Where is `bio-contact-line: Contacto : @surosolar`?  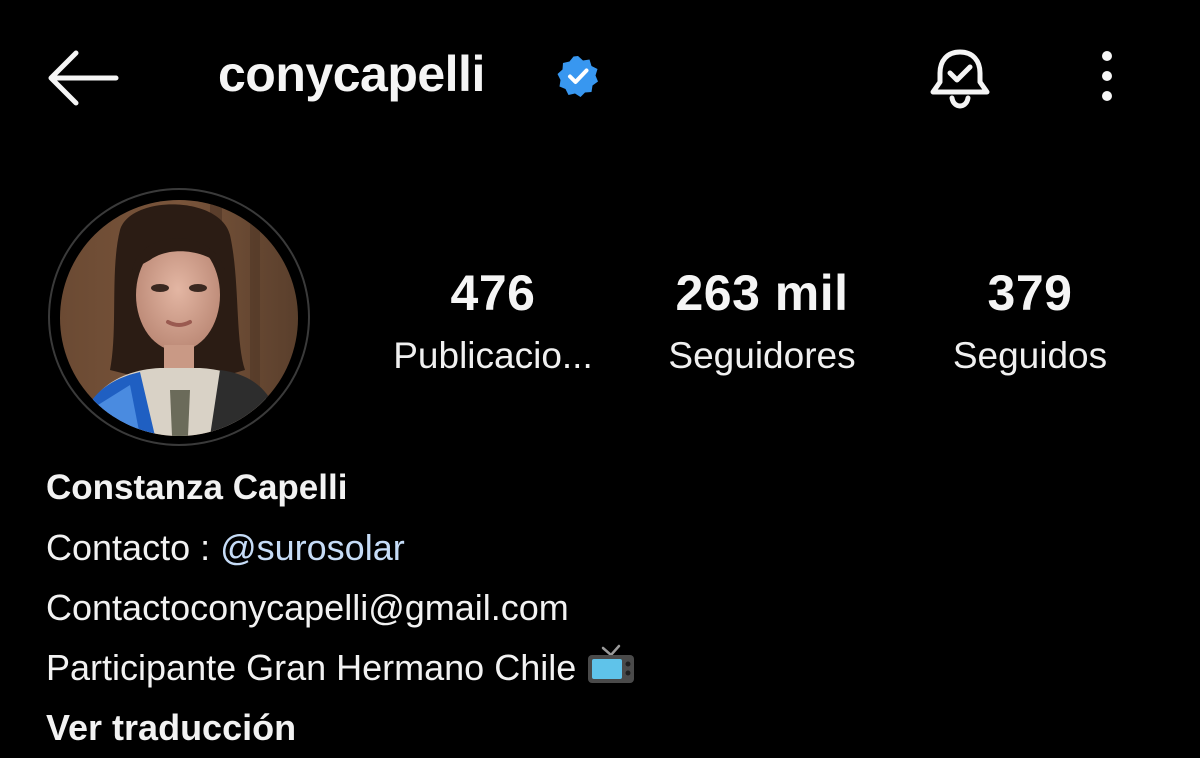
bio-contact-line: Contacto : @surosolar is located at coordinates (596, 548).